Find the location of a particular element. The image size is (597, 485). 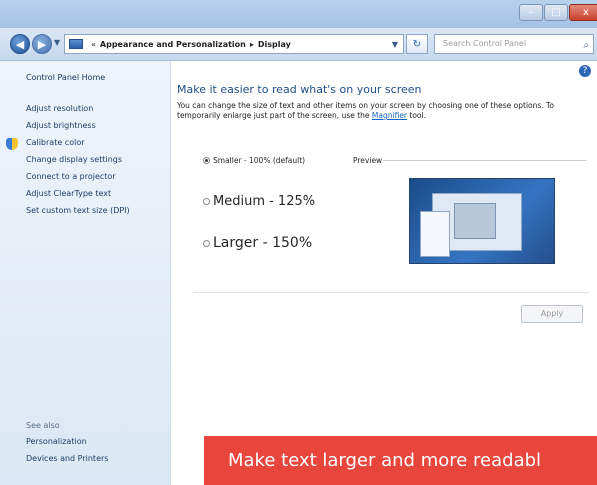

option-medium-label: Medium - 125% is located at coordinates (264, 201).